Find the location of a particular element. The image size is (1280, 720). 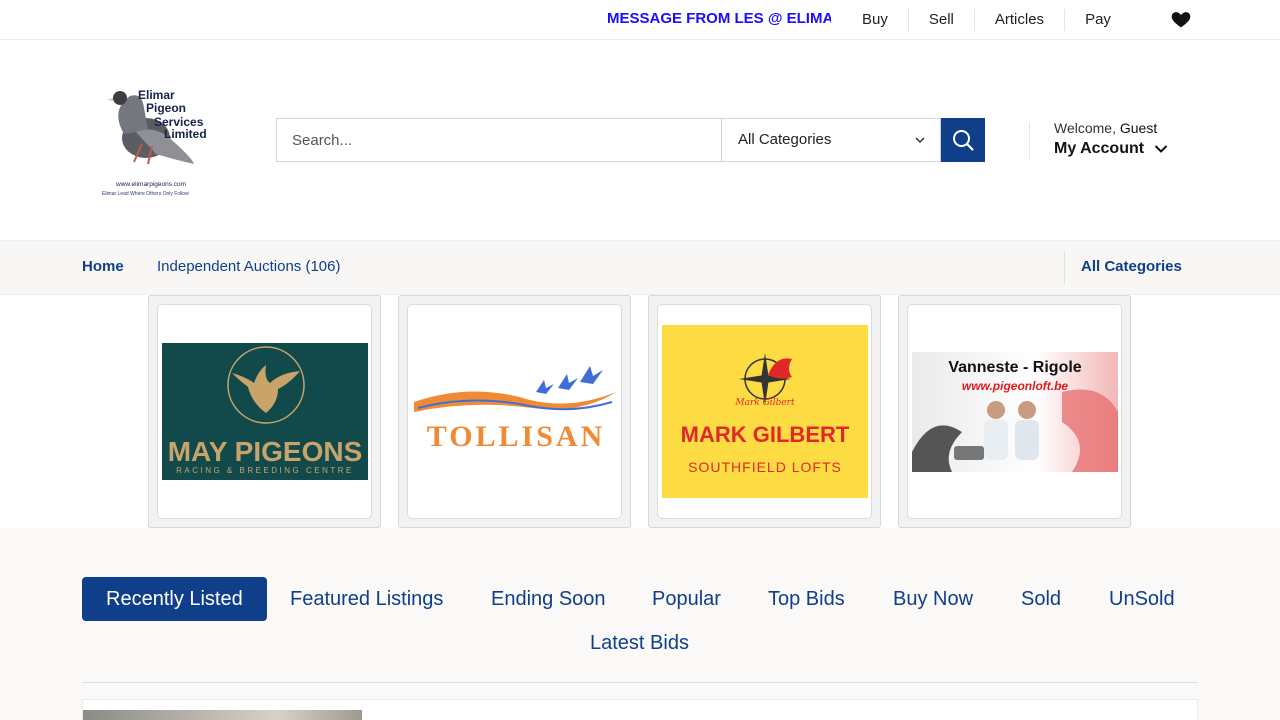

search-icon is located at coordinates (963, 140).